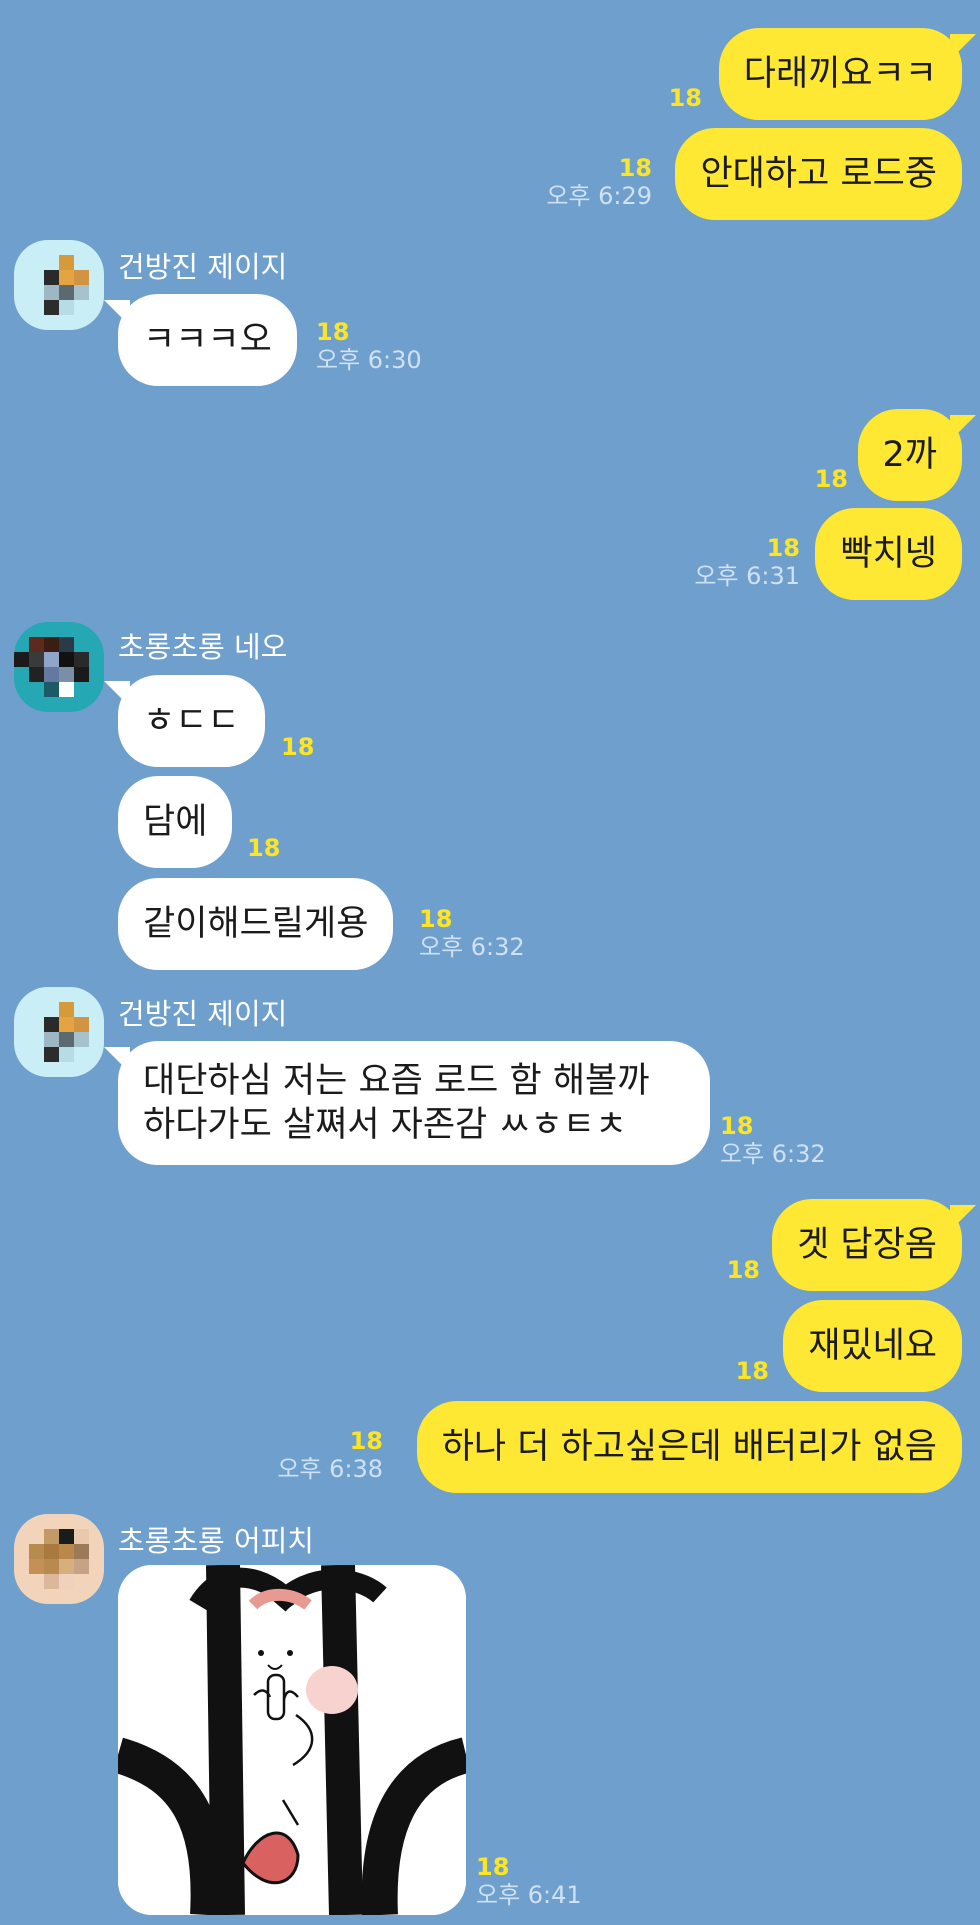 Image resolution: width=980 pixels, height=1925 pixels. I want to click on my-message-bubble: 겟 답장옴, so click(874, 1245).